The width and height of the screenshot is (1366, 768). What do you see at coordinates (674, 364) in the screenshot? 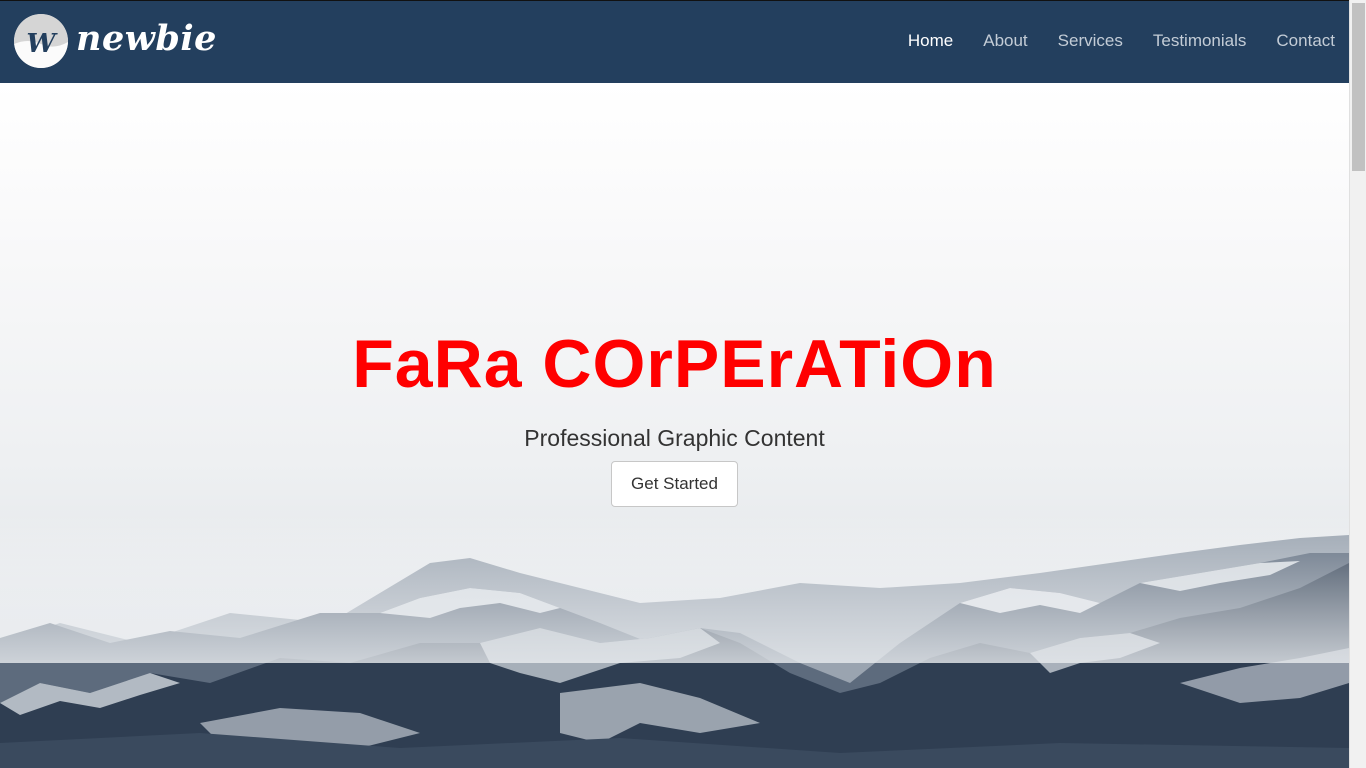
I see `hero-title: FaRa COrPErATiOn` at bounding box center [674, 364].